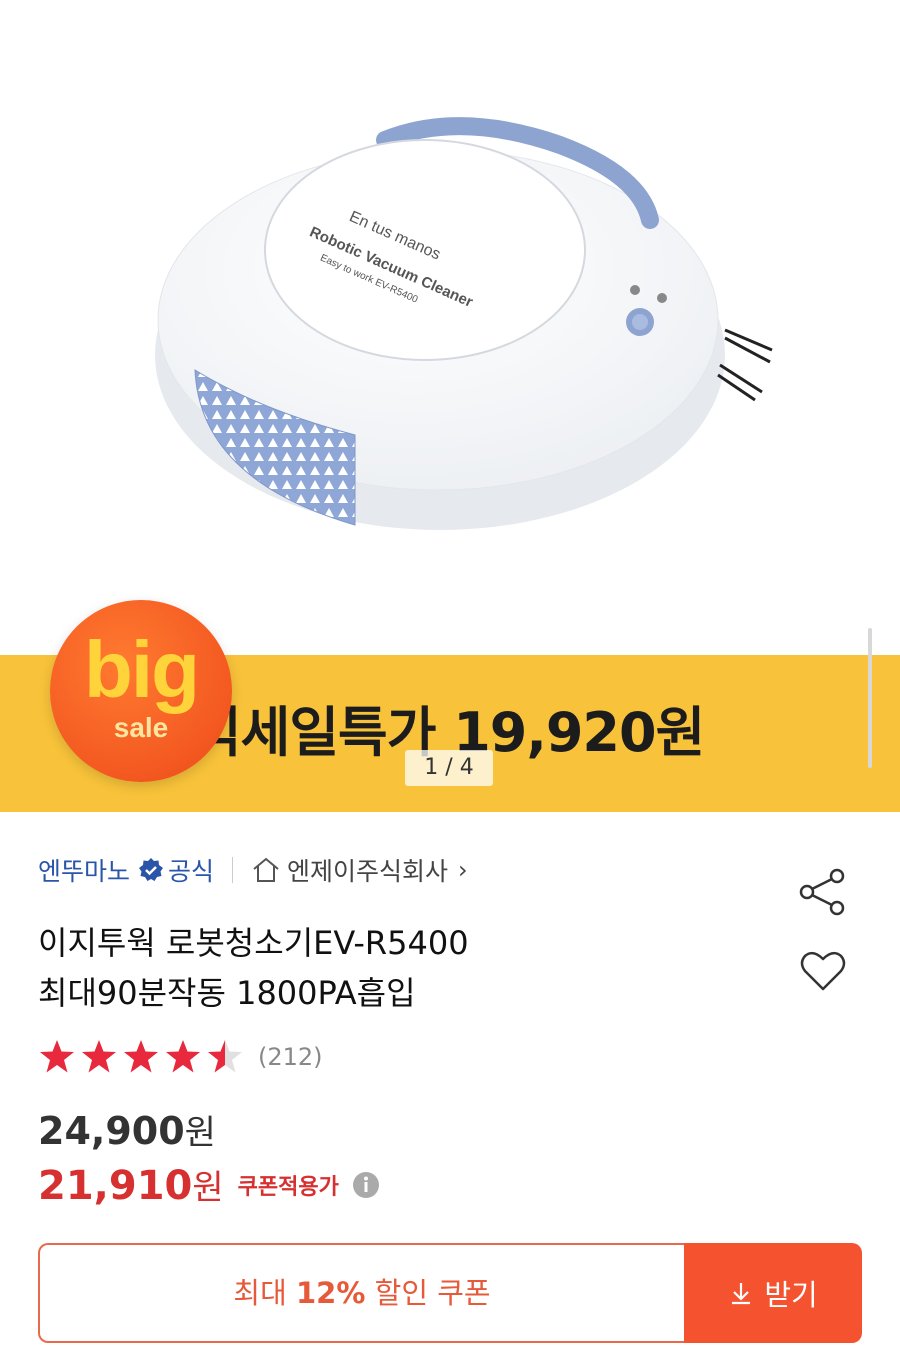 The image size is (900, 1356). Describe the element at coordinates (151, 869) in the screenshot. I see `verified-badge-icon` at that location.